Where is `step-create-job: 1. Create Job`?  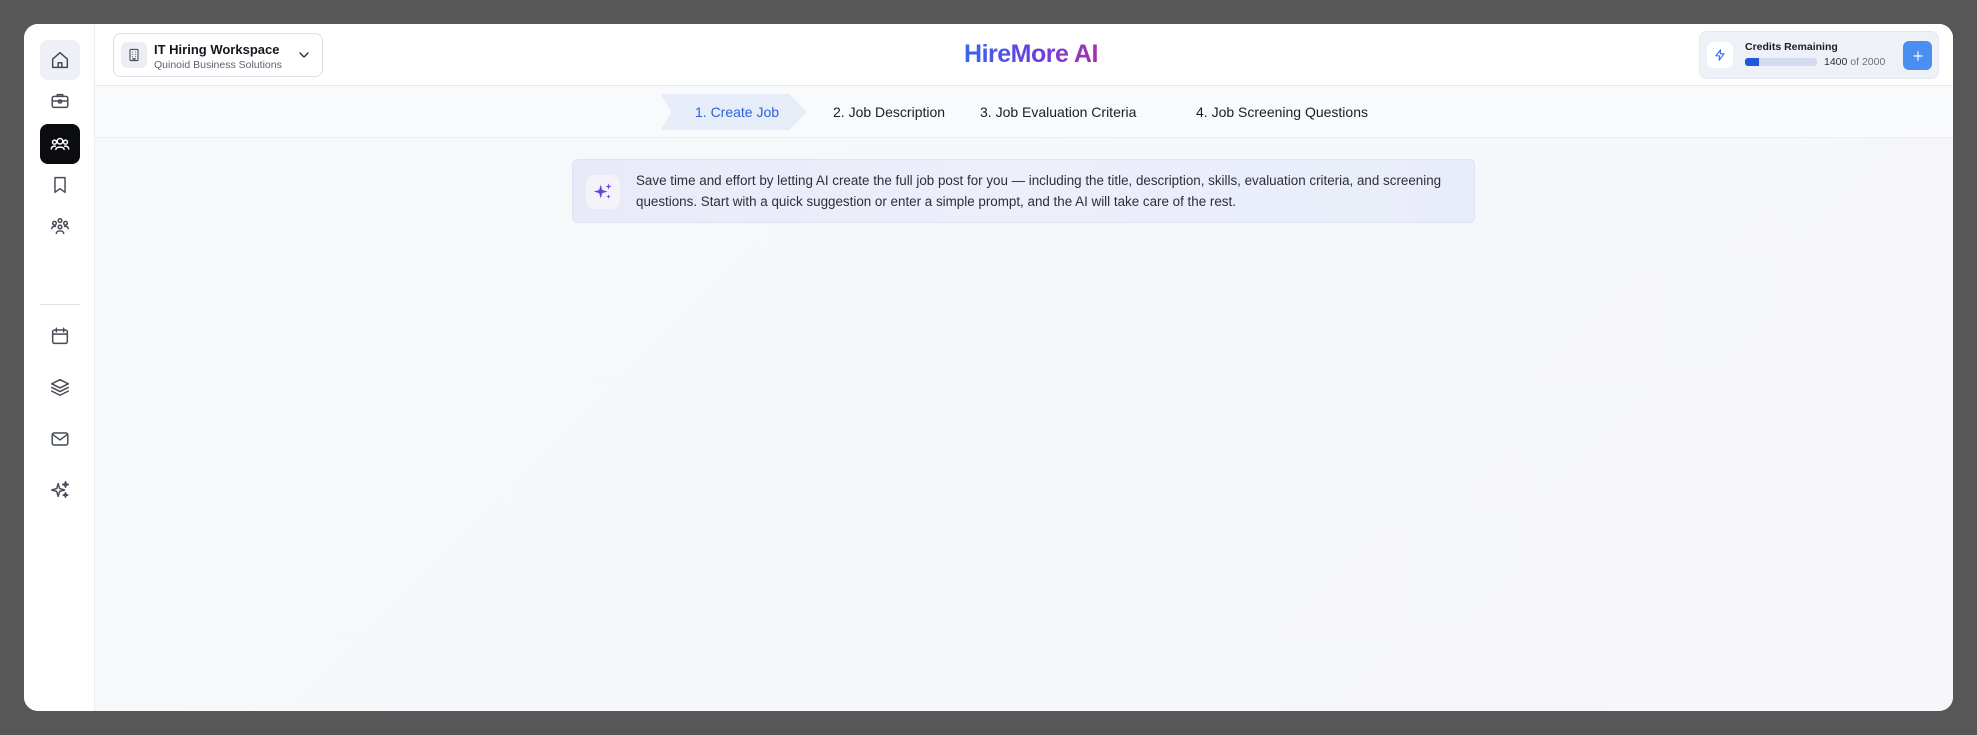 step-create-job: 1. Create Job is located at coordinates (737, 112).